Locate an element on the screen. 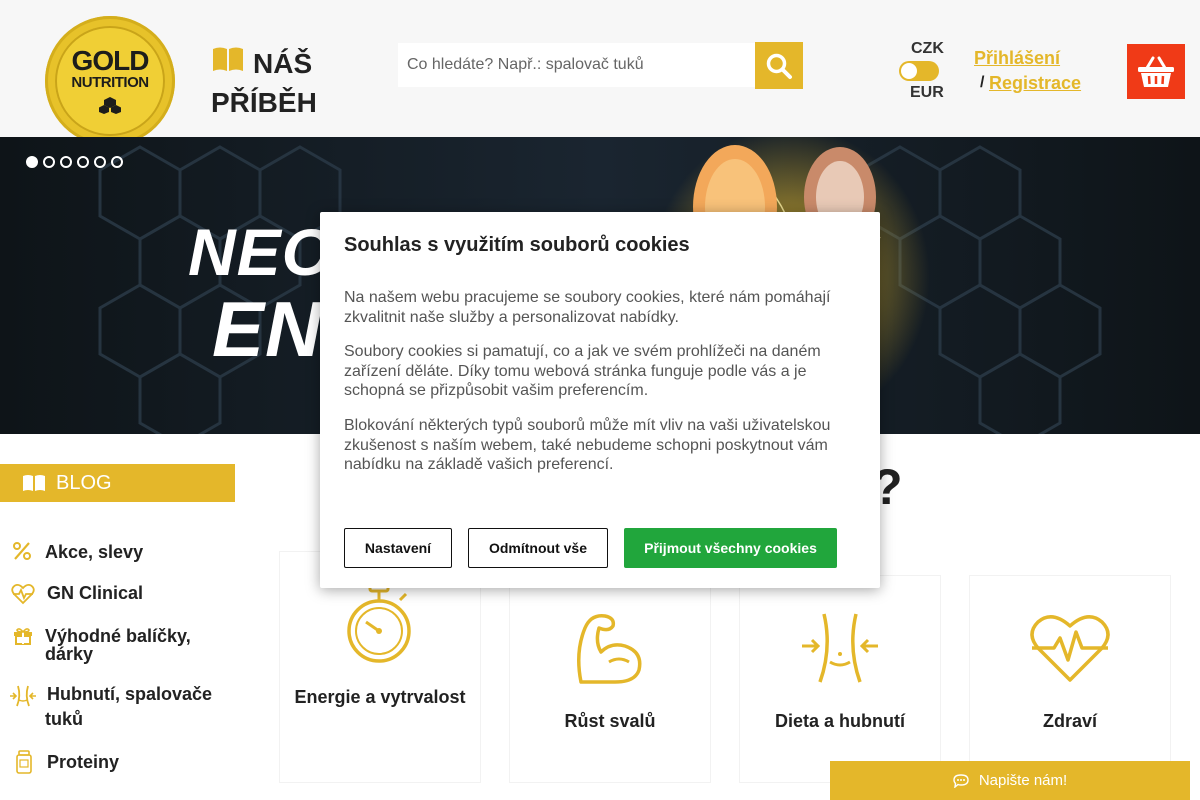 The width and height of the screenshot is (1200, 800). chat-widget-button: Napište nám! is located at coordinates (1010, 780).